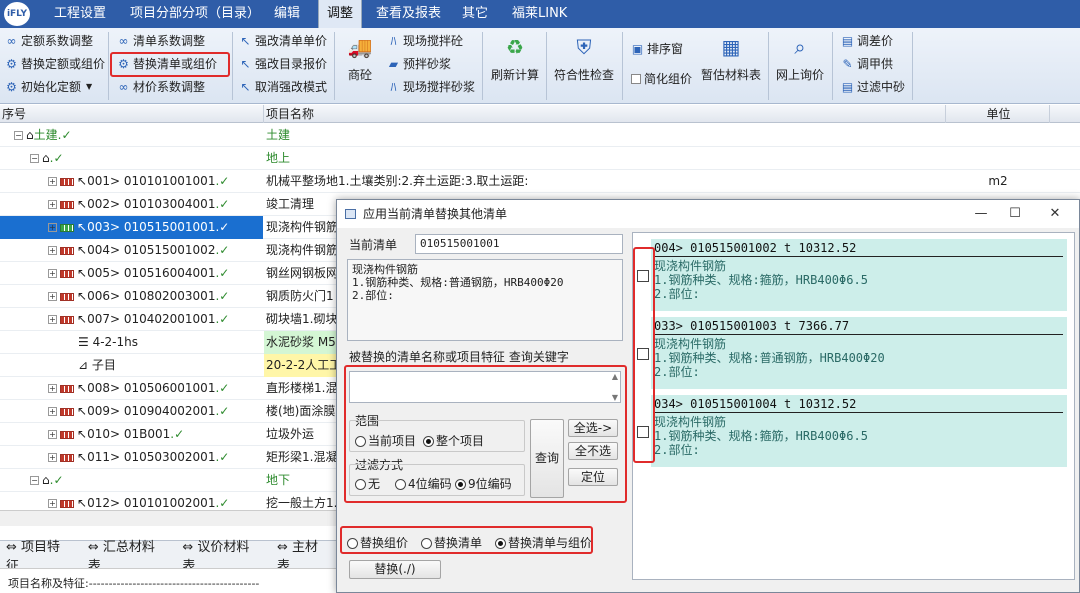  I want to click on header-unit: 单位, so click(998, 114).